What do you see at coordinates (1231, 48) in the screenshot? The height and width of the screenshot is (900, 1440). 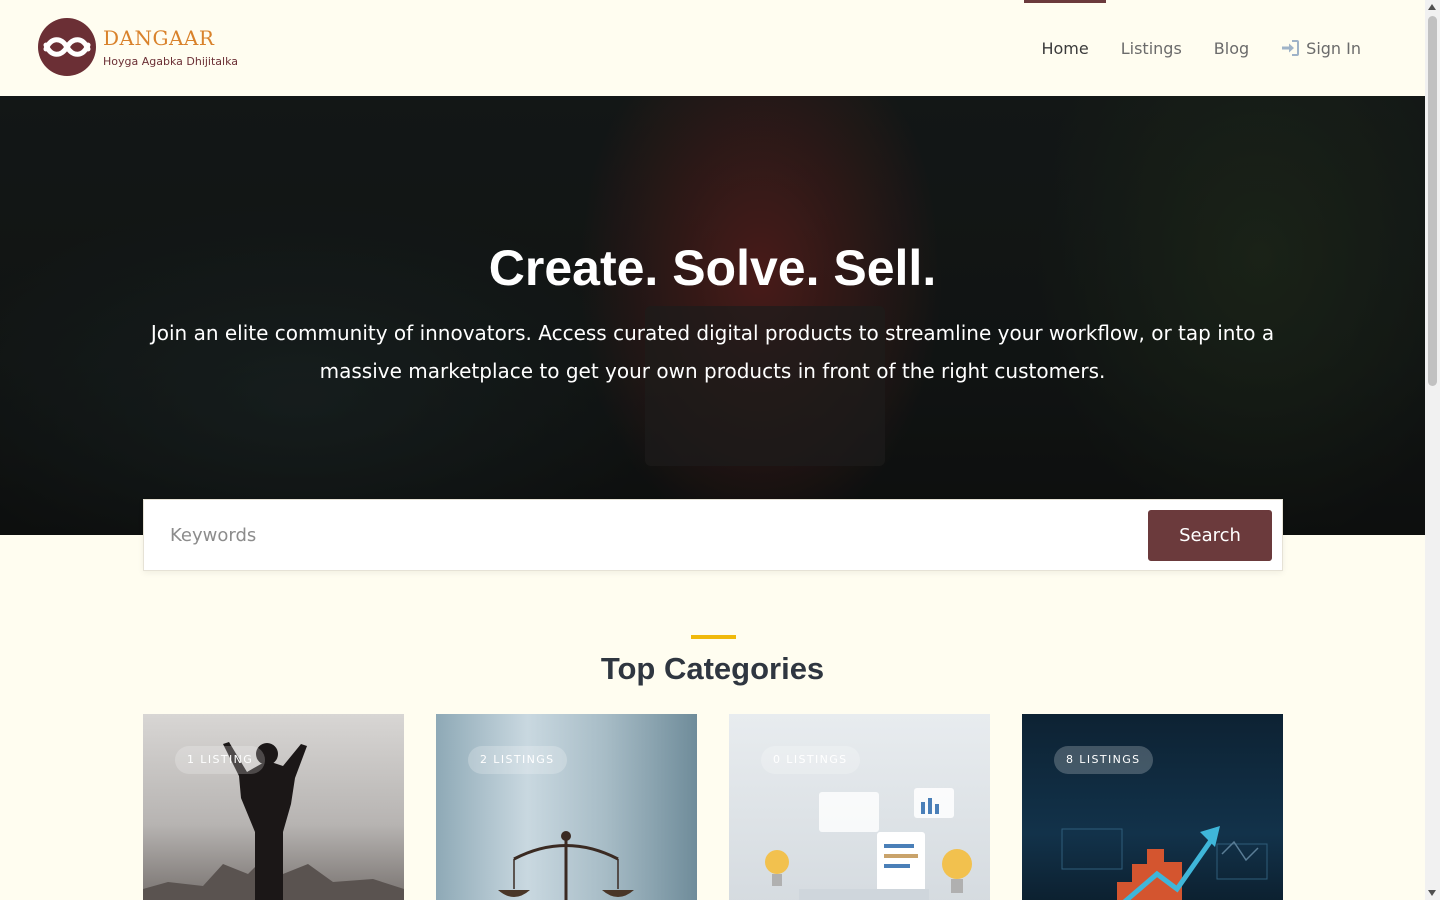 I see `nav-blog: Blog` at bounding box center [1231, 48].